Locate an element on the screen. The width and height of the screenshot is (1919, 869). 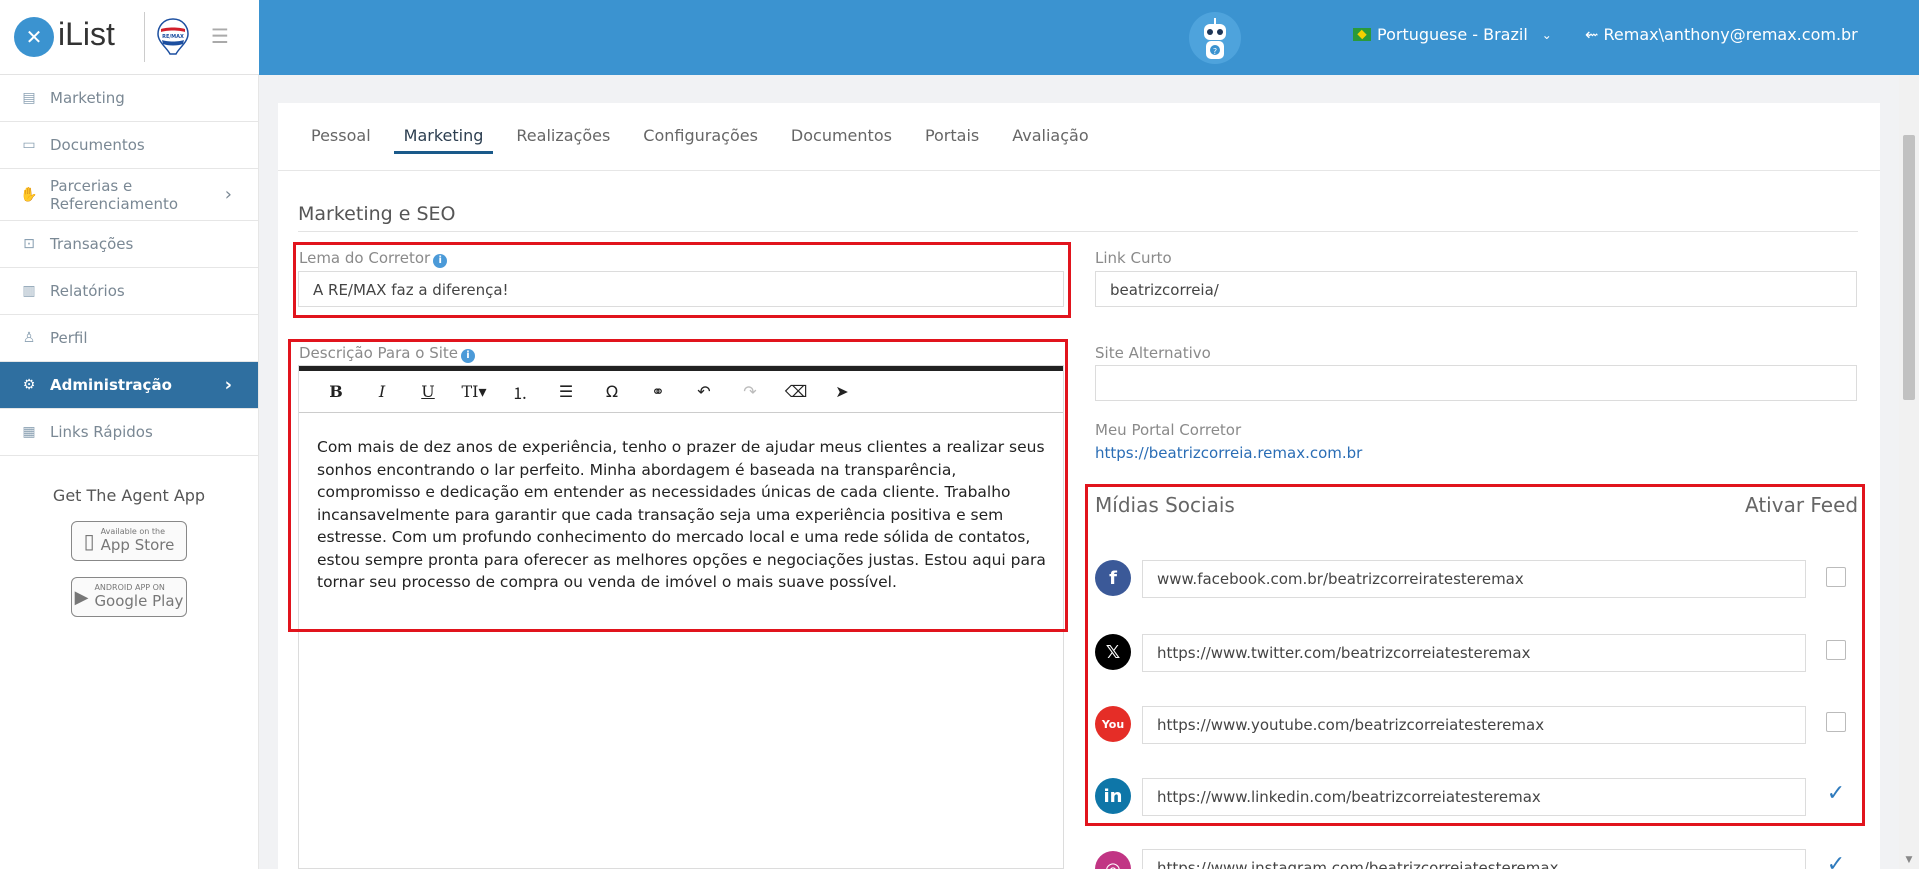
sidebar-item-marketing: ▤ Marketing is located at coordinates (129, 98).